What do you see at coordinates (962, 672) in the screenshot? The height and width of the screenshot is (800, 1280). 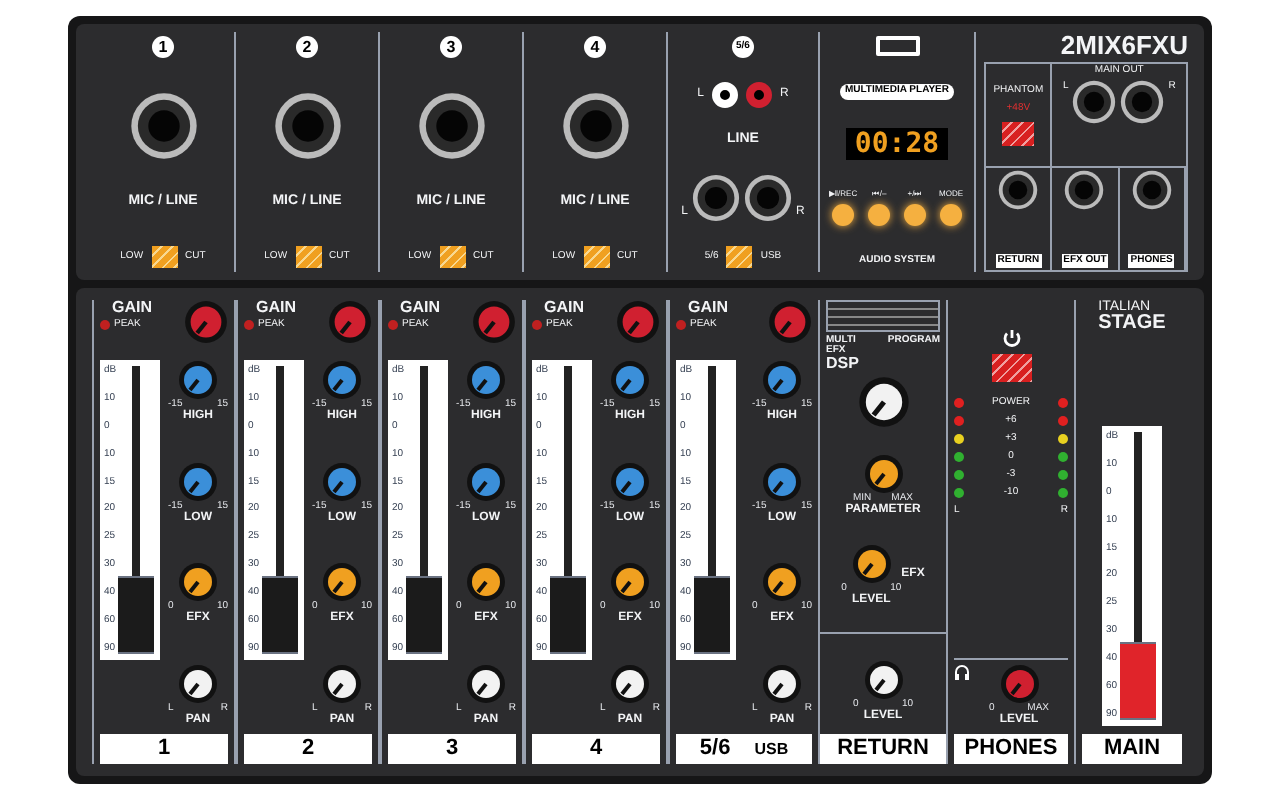 I see `headphones-icon` at bounding box center [962, 672].